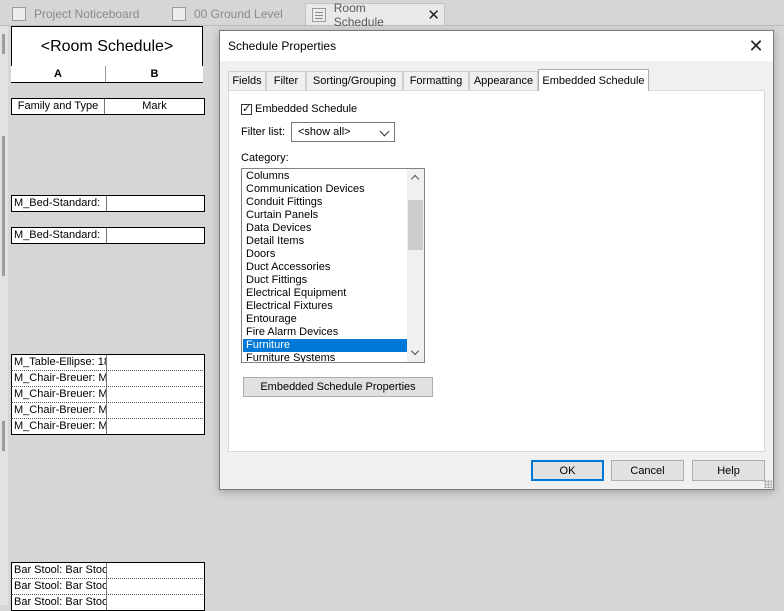 The width and height of the screenshot is (784, 611). Describe the element at coordinates (338, 387) in the screenshot. I see `embedded-schedule-properties-button: Embedded Schedule Properties` at that location.